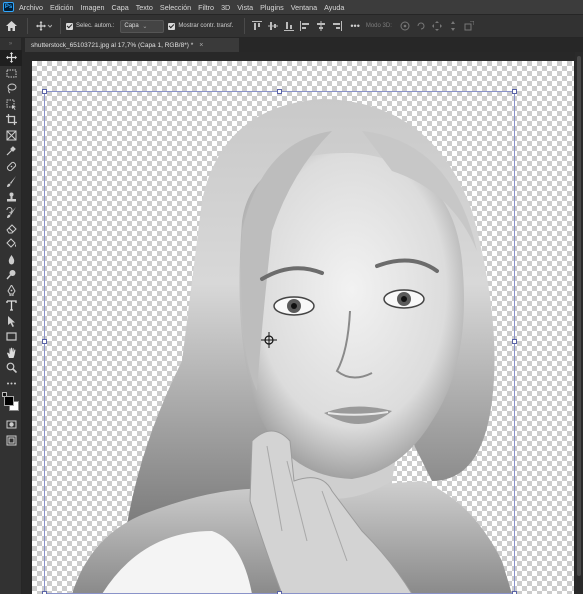  I want to click on frame-tool-icon, so click(11, 135).